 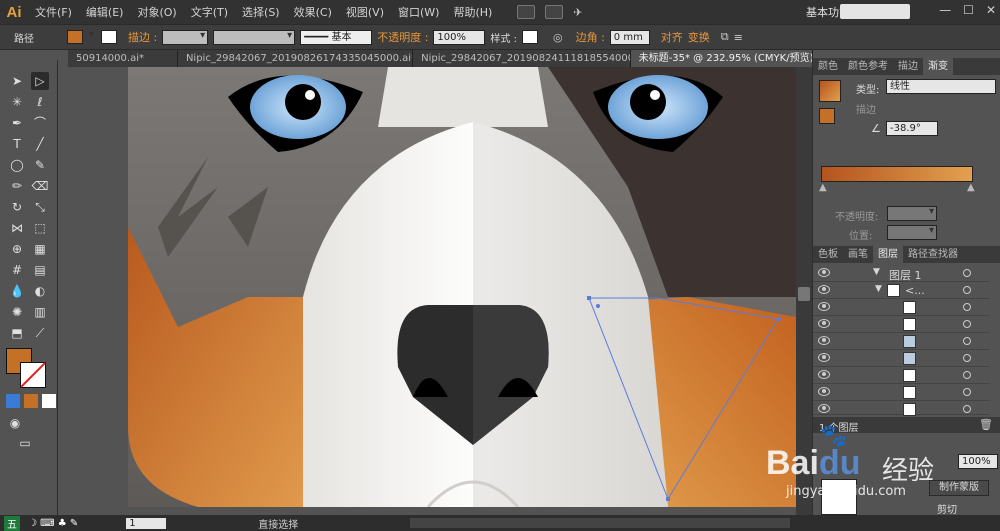 I want to click on variable-width-dropdown, so click(x=254, y=37).